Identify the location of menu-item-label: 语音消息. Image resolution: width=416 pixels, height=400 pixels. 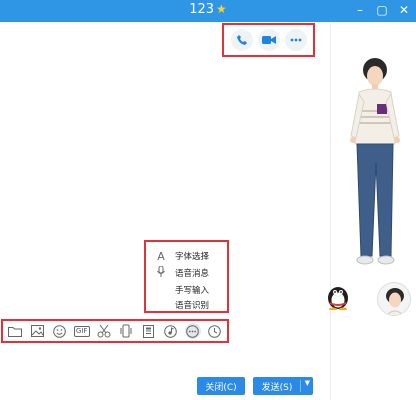
(192, 274).